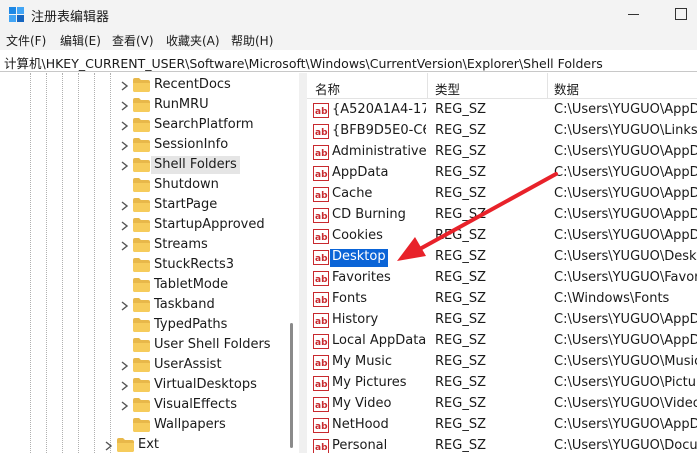 The height and width of the screenshot is (453, 697). What do you see at coordinates (291, 385) in the screenshot?
I see `tree-scrollbar-thumb` at bounding box center [291, 385].